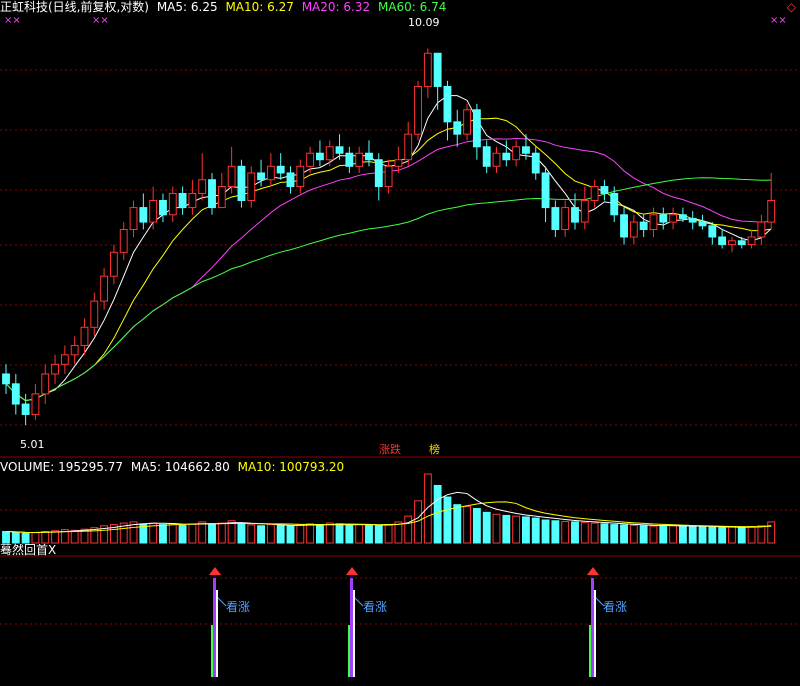  I want to click on bang-tag: 榜, so click(434, 449).